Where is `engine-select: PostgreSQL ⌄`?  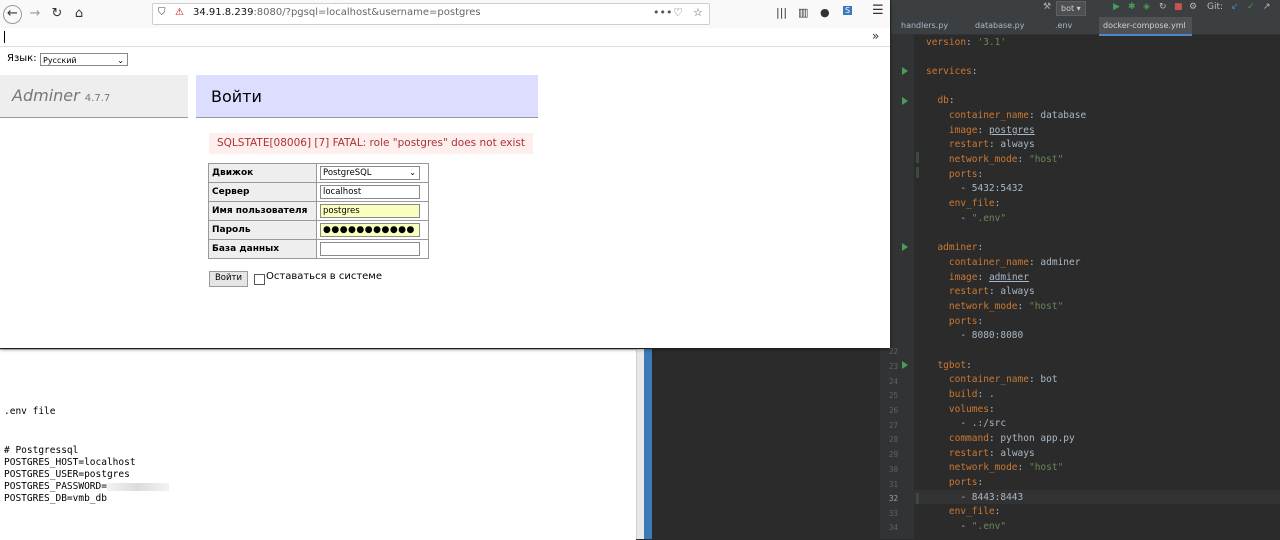
engine-select: PostgreSQL ⌄ is located at coordinates (370, 173).